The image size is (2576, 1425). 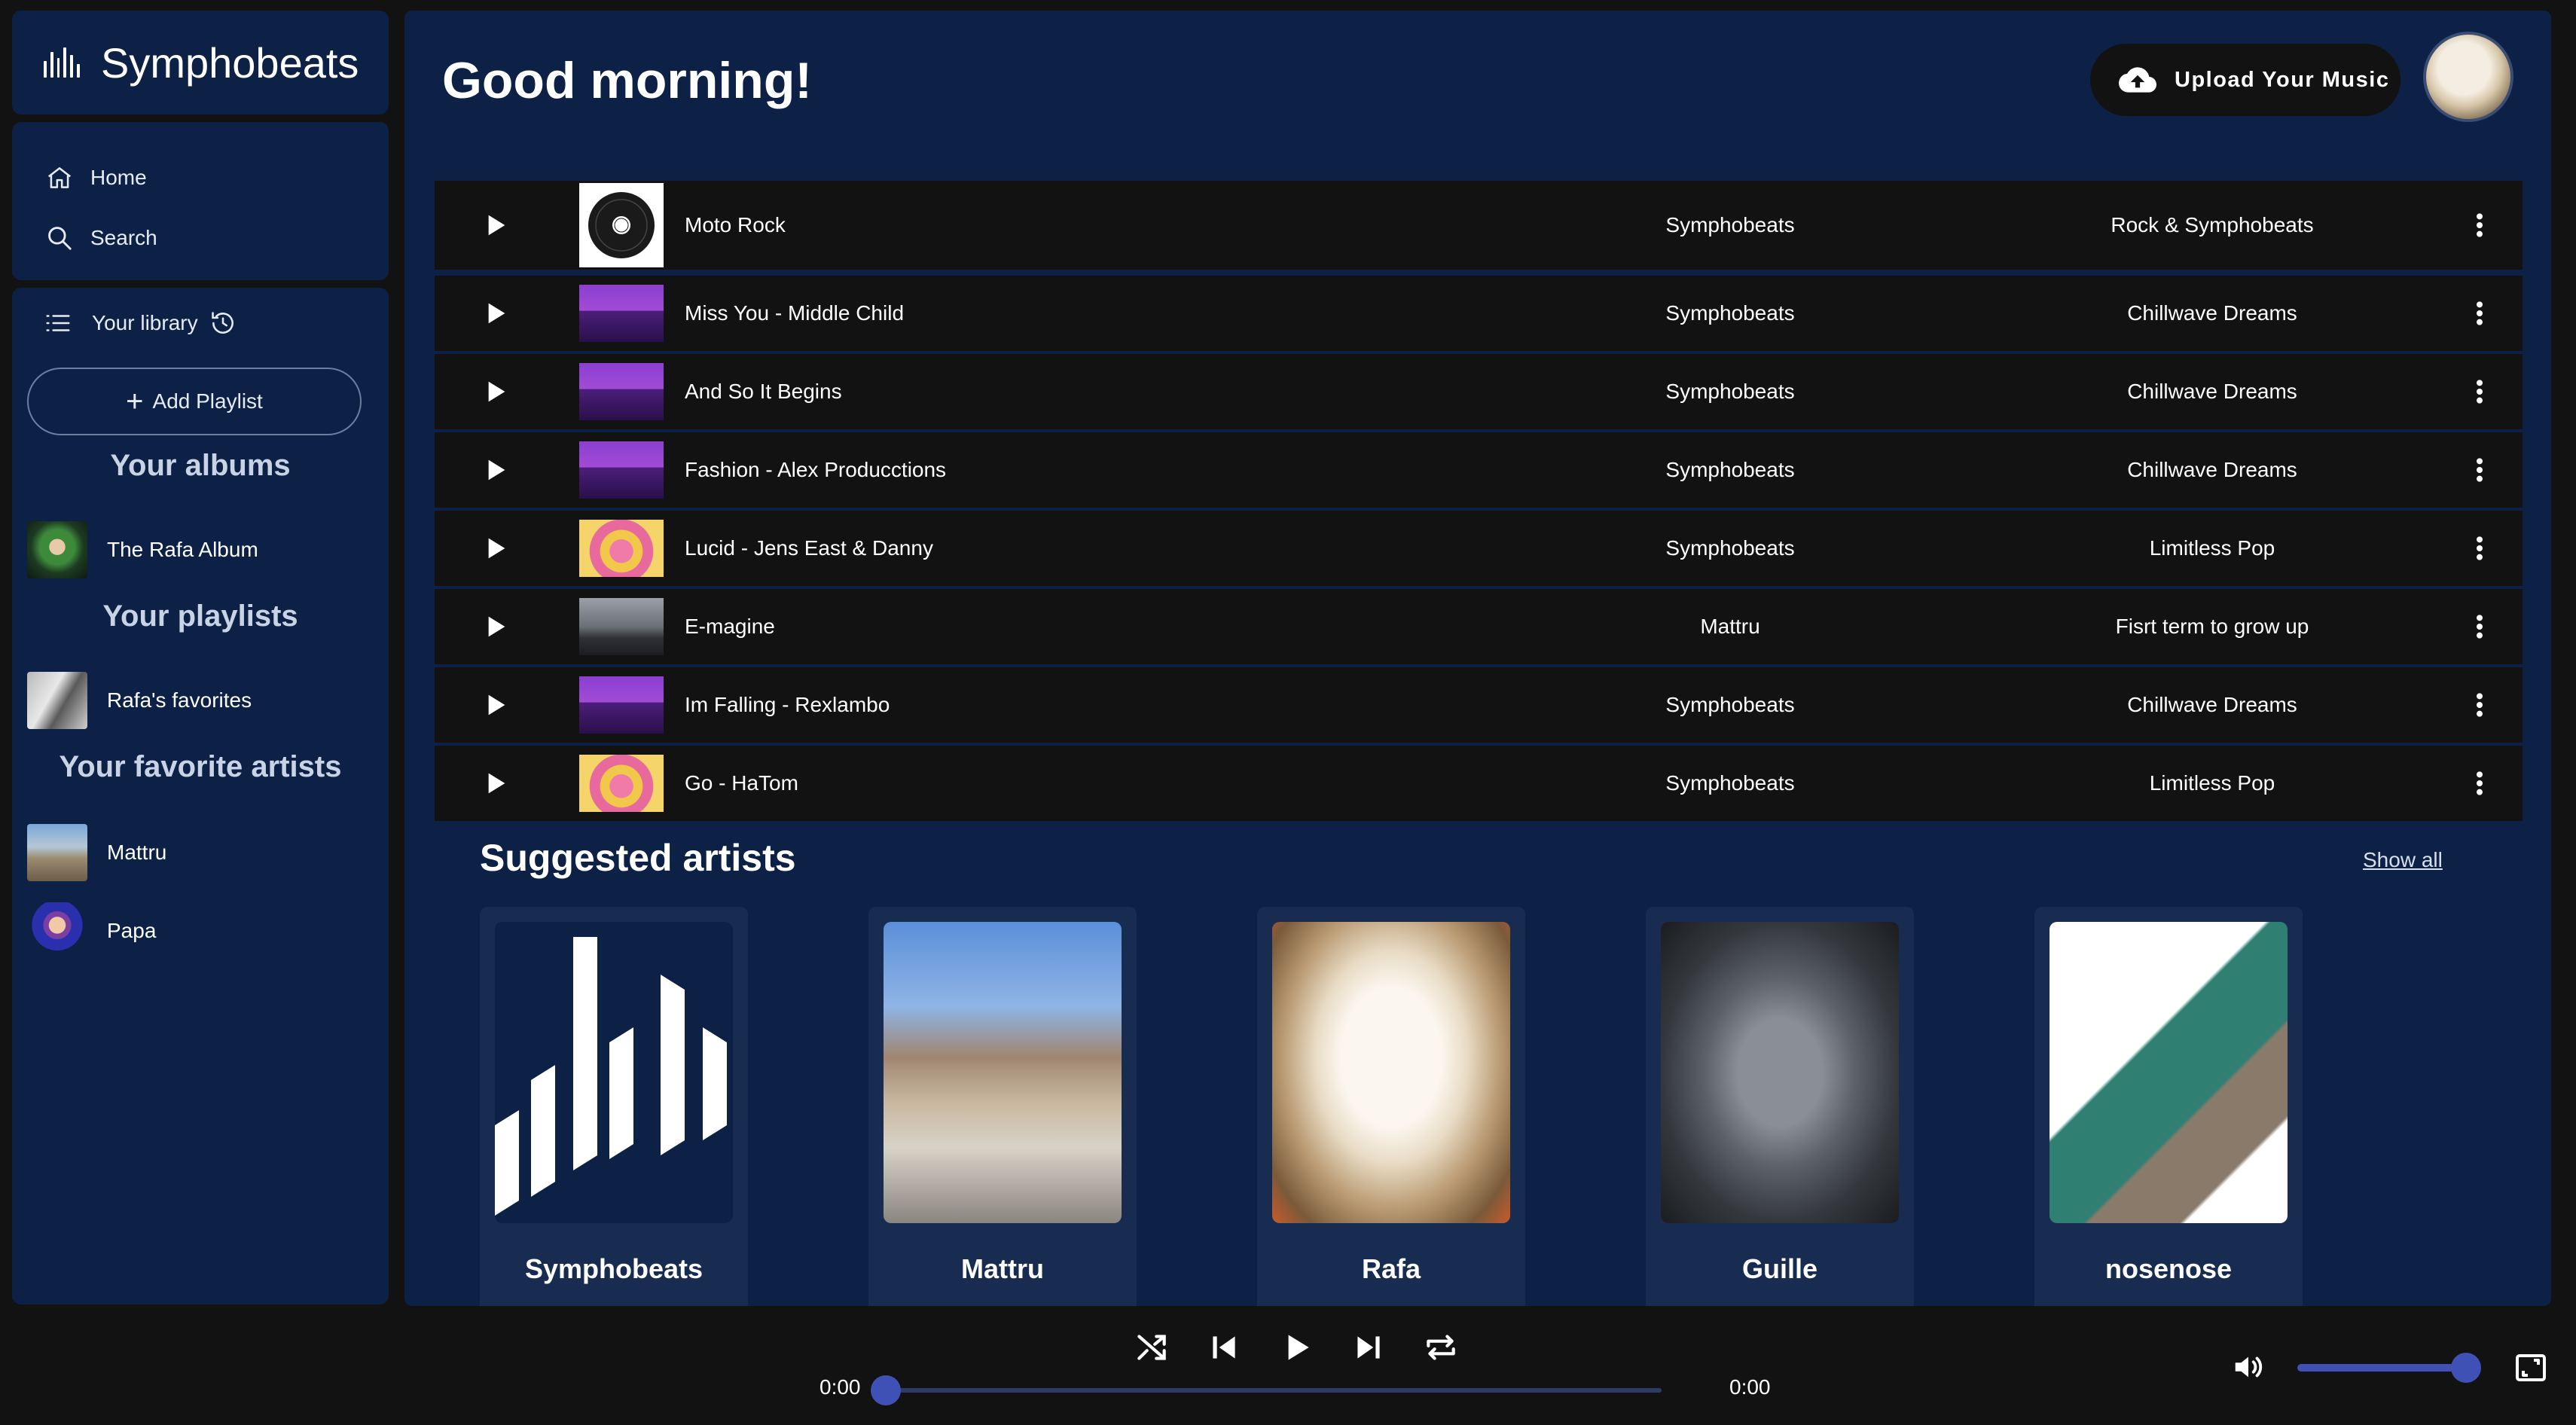 I want to click on shuffle-icon, so click(x=1151, y=1348).